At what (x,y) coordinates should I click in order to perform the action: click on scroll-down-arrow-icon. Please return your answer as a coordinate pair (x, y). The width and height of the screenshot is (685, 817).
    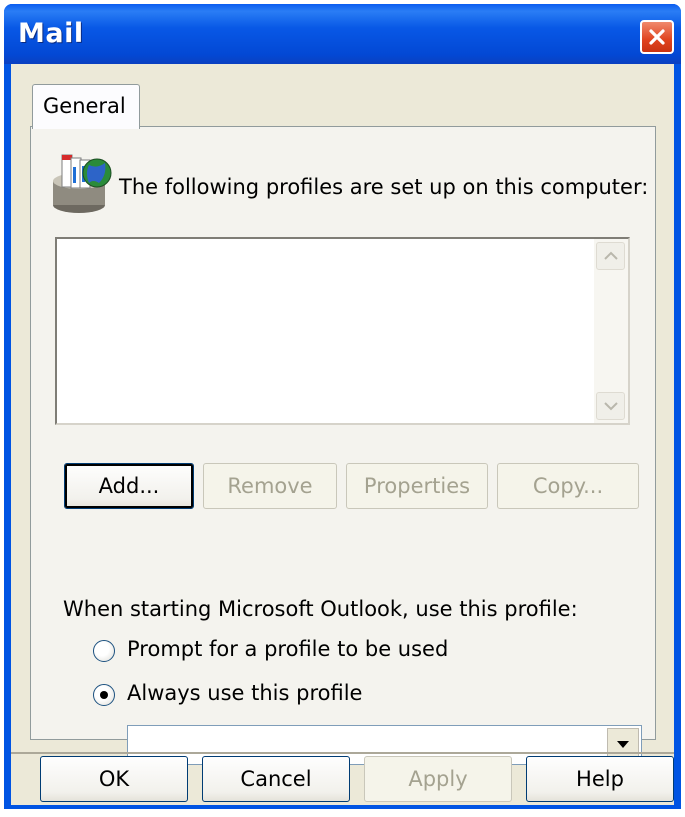
    Looking at the image, I should click on (611, 406).